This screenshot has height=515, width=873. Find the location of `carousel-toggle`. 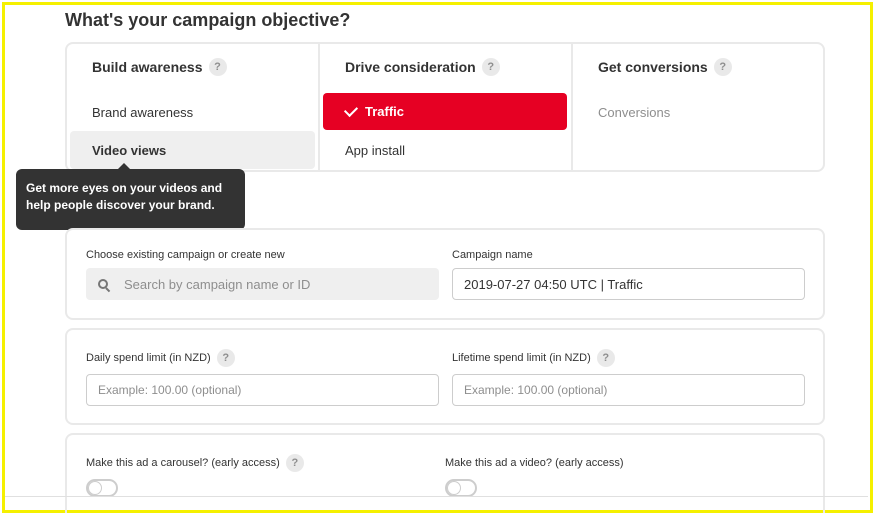

carousel-toggle is located at coordinates (102, 488).